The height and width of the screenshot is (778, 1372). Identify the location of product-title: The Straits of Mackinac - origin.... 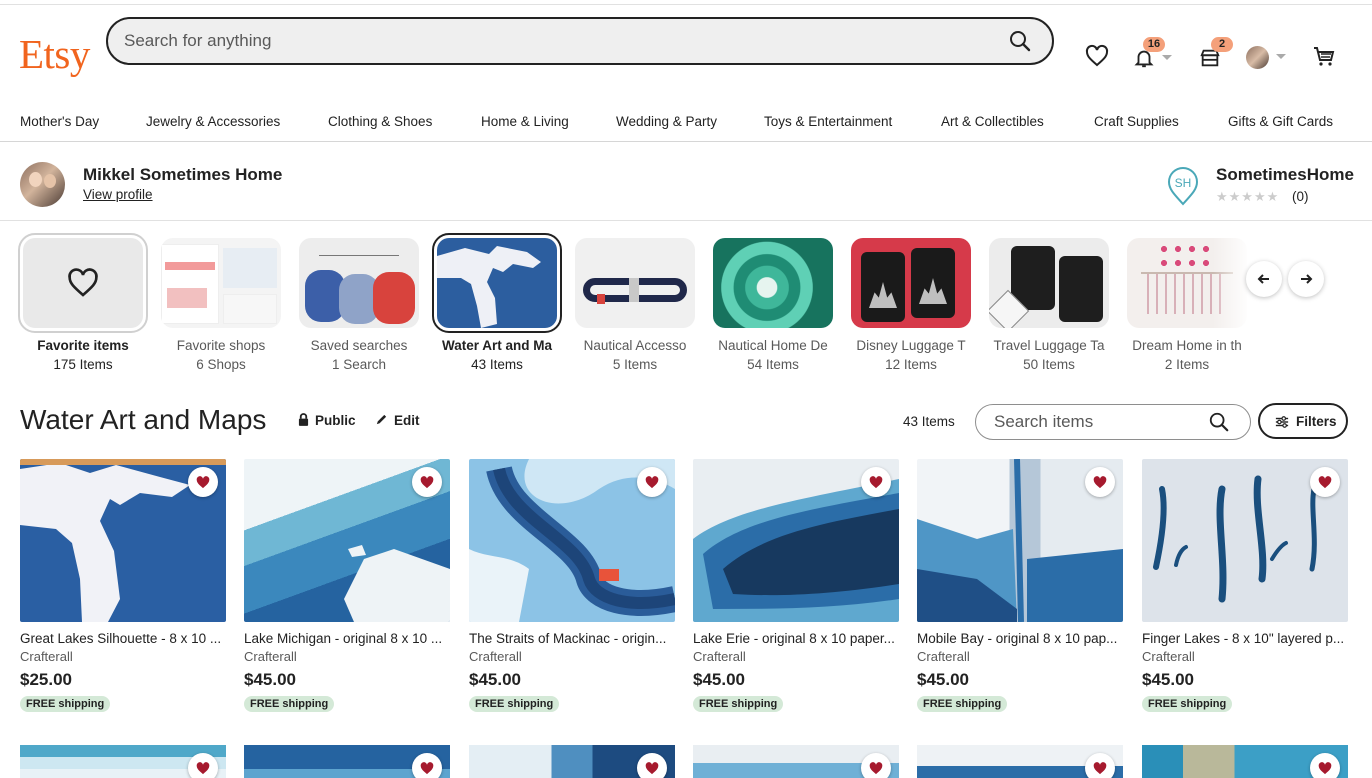
(572, 638).